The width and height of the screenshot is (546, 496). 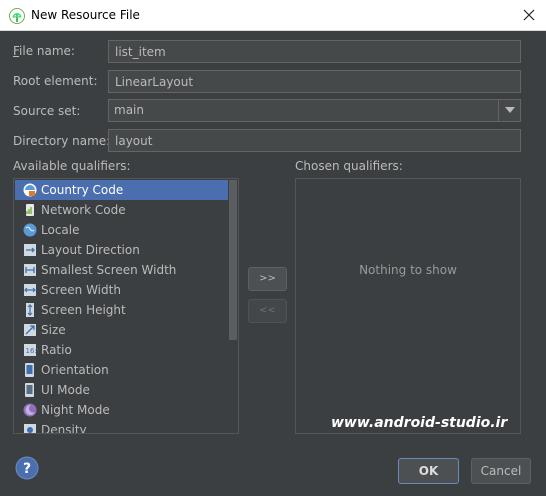 What do you see at coordinates (428, 471) in the screenshot?
I see `ok-button: OK` at bounding box center [428, 471].